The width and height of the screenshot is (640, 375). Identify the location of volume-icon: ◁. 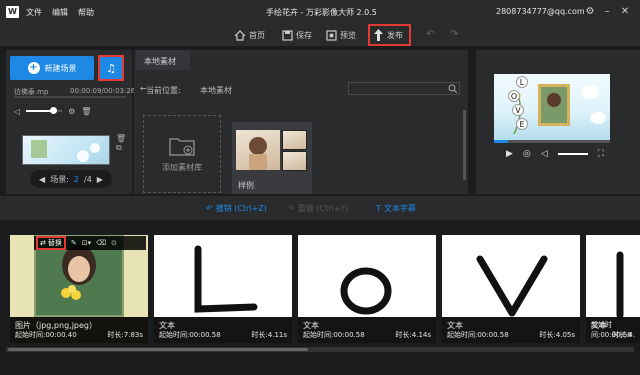
(544, 154).